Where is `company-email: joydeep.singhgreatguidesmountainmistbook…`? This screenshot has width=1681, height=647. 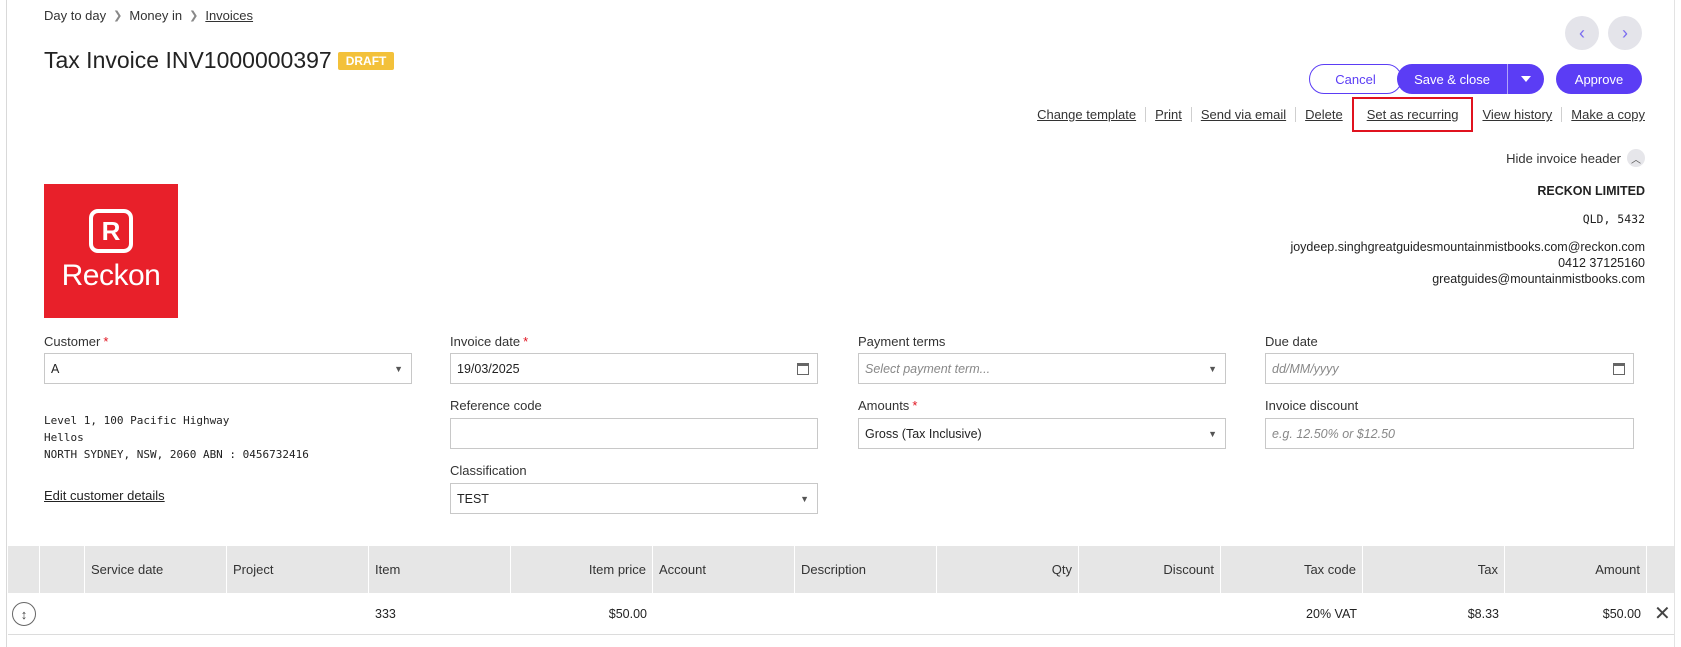
company-email: joydeep.singhgreatguidesmountainmistbook… is located at coordinates (1467, 247).